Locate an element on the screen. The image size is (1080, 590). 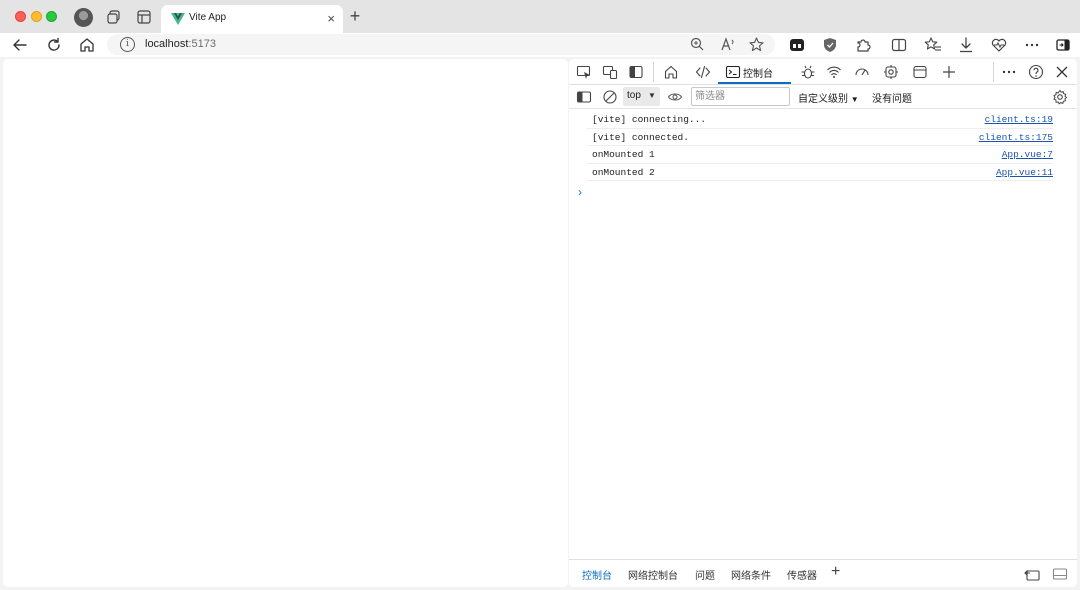
split-screen-icon is located at coordinates (899, 45).